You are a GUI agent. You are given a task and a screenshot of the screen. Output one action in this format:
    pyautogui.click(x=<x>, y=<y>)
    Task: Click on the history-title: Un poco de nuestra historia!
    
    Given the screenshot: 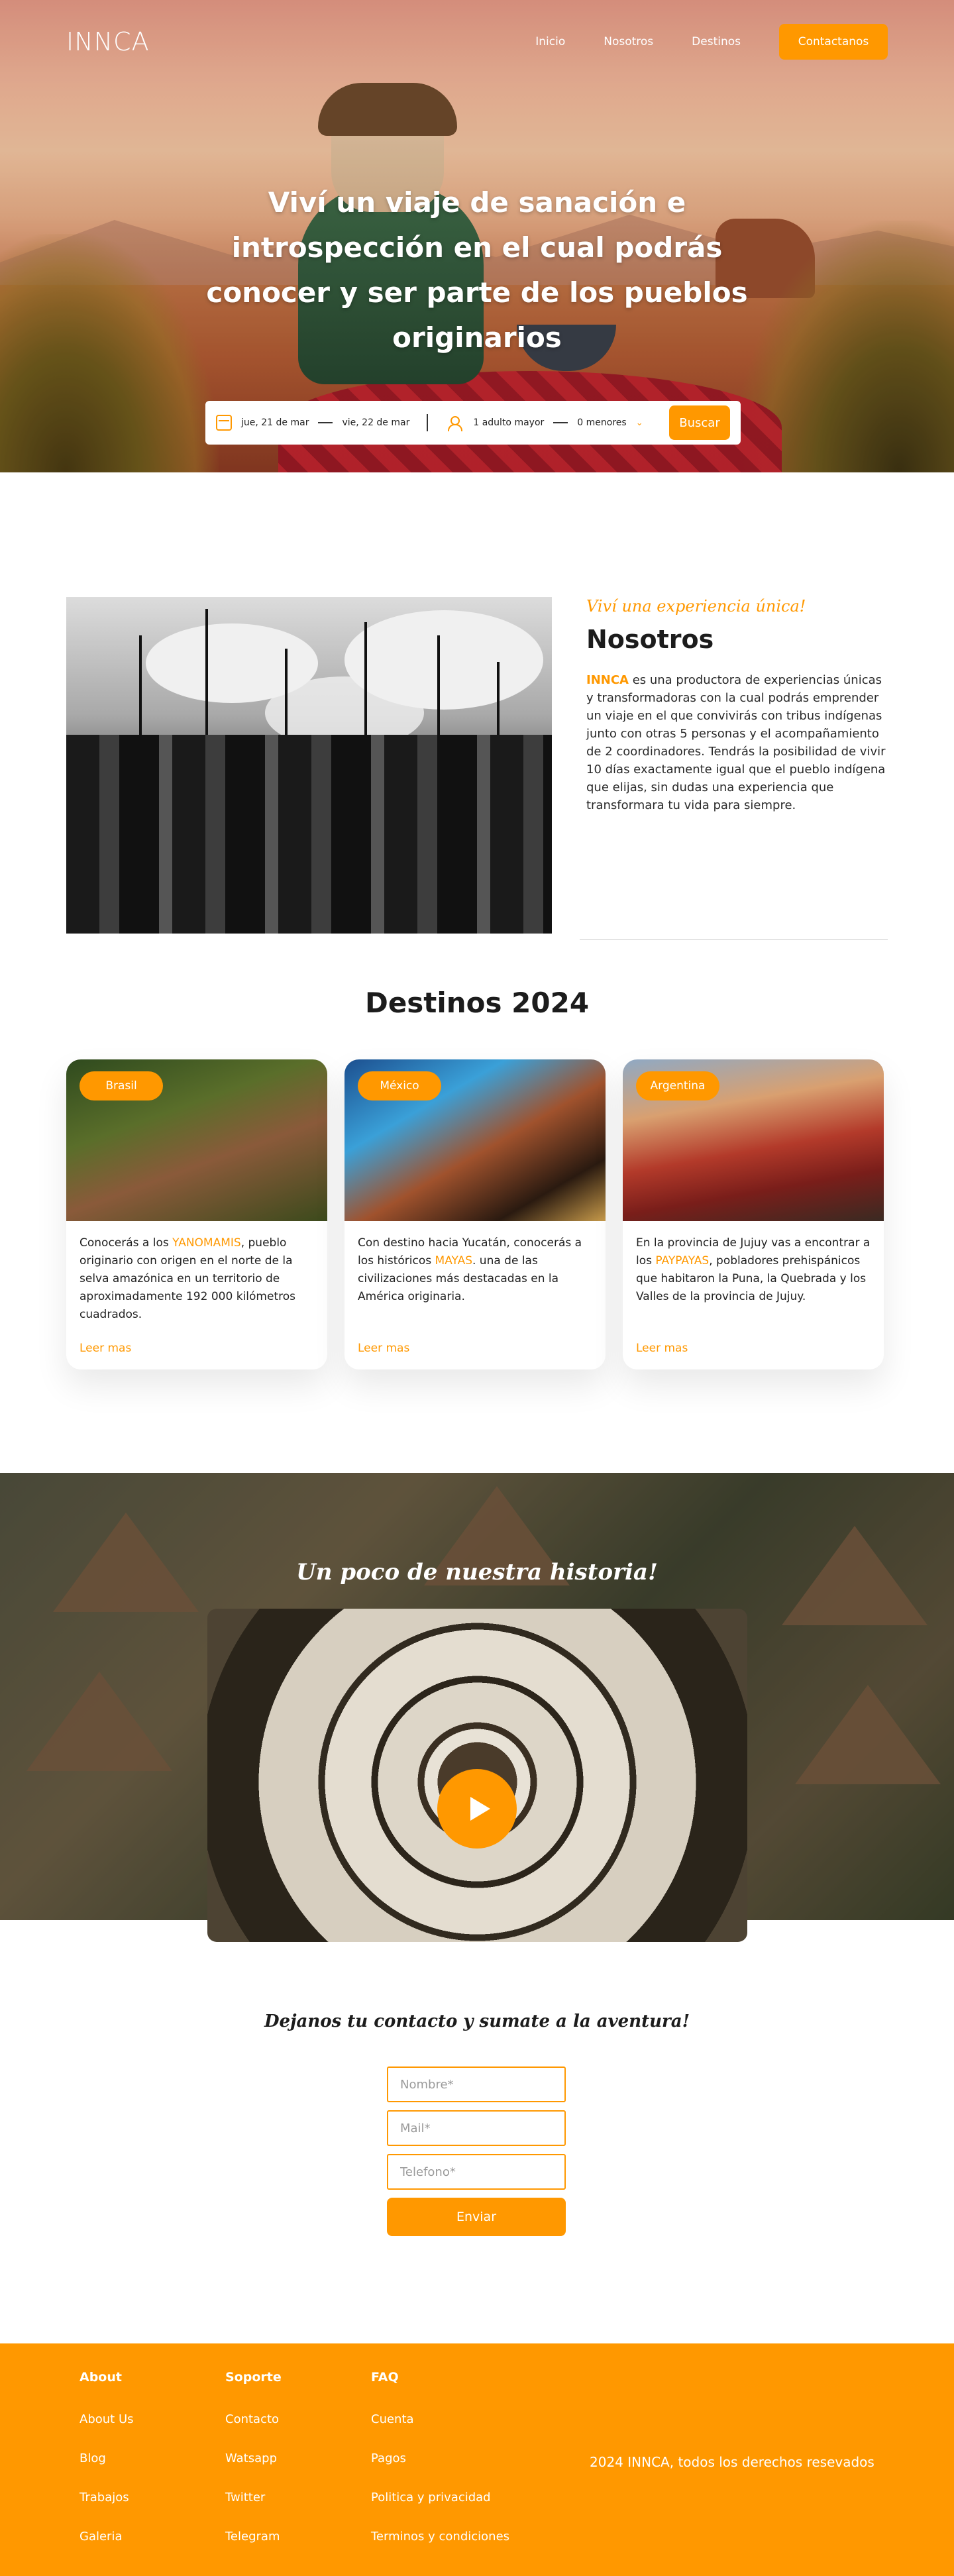 What is the action you would take?
    pyautogui.click(x=477, y=1572)
    